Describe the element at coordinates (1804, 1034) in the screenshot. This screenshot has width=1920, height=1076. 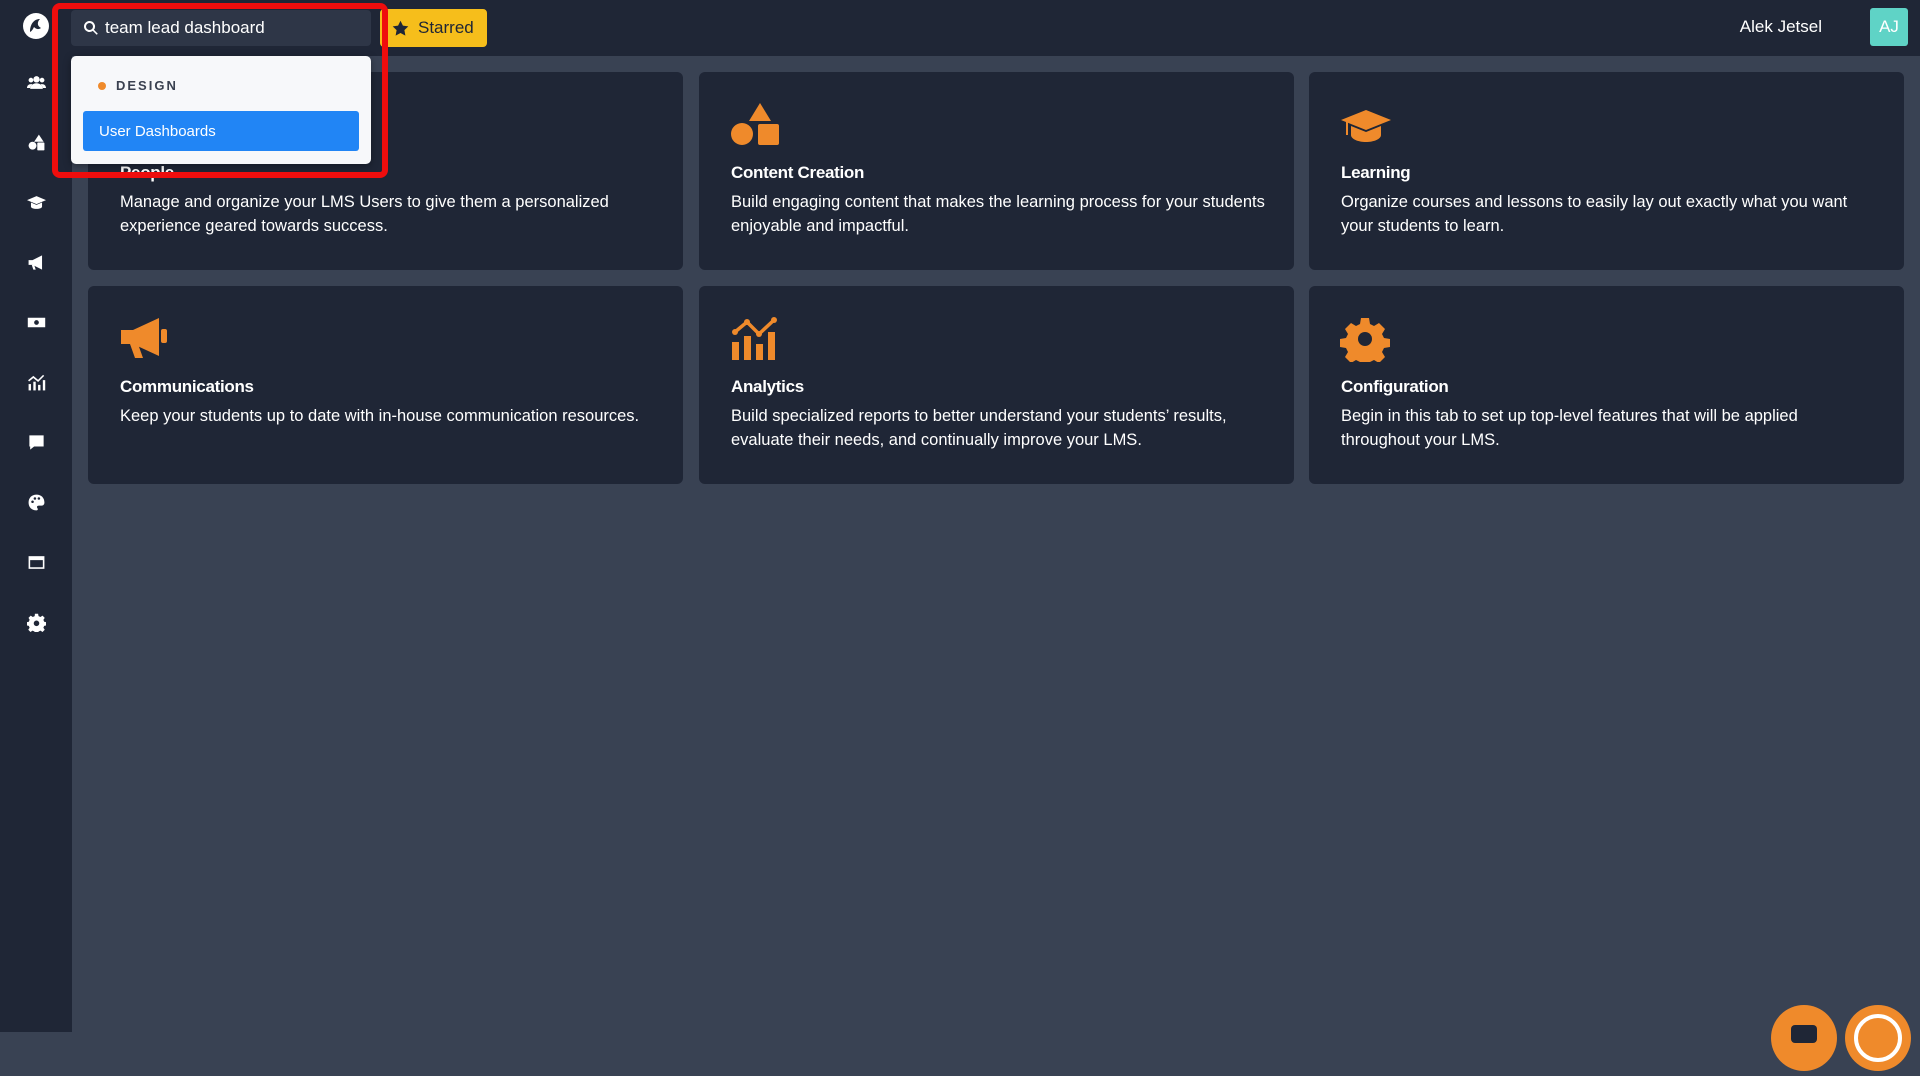
I see `chat-icon` at that location.